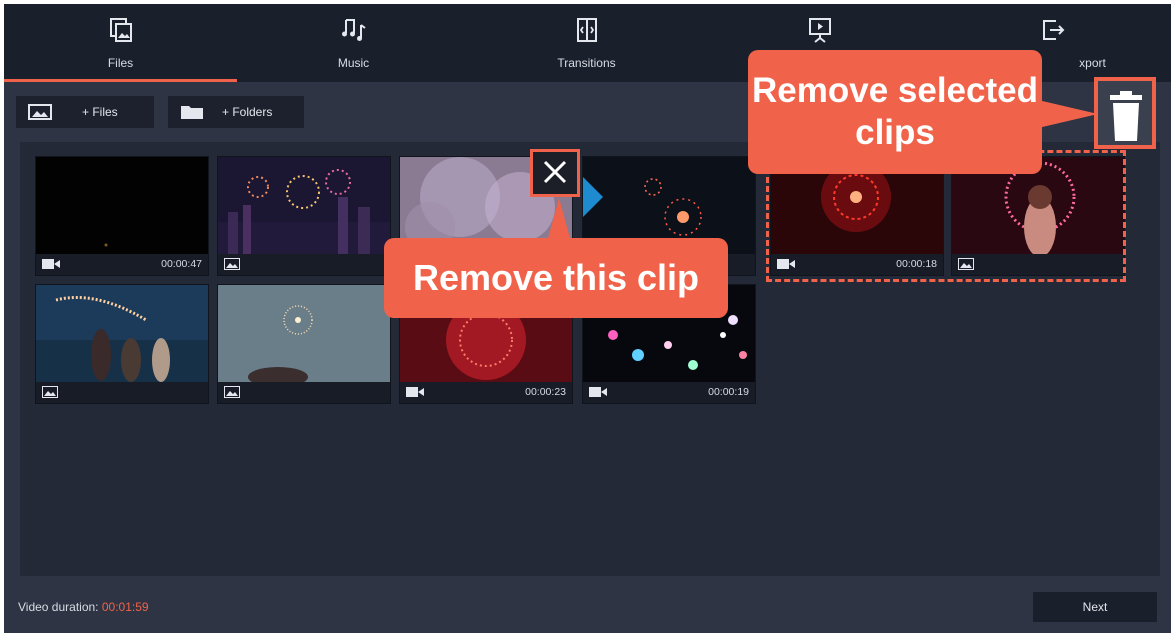  Describe the element at coordinates (353, 30) in the screenshot. I see `music-icon` at that location.